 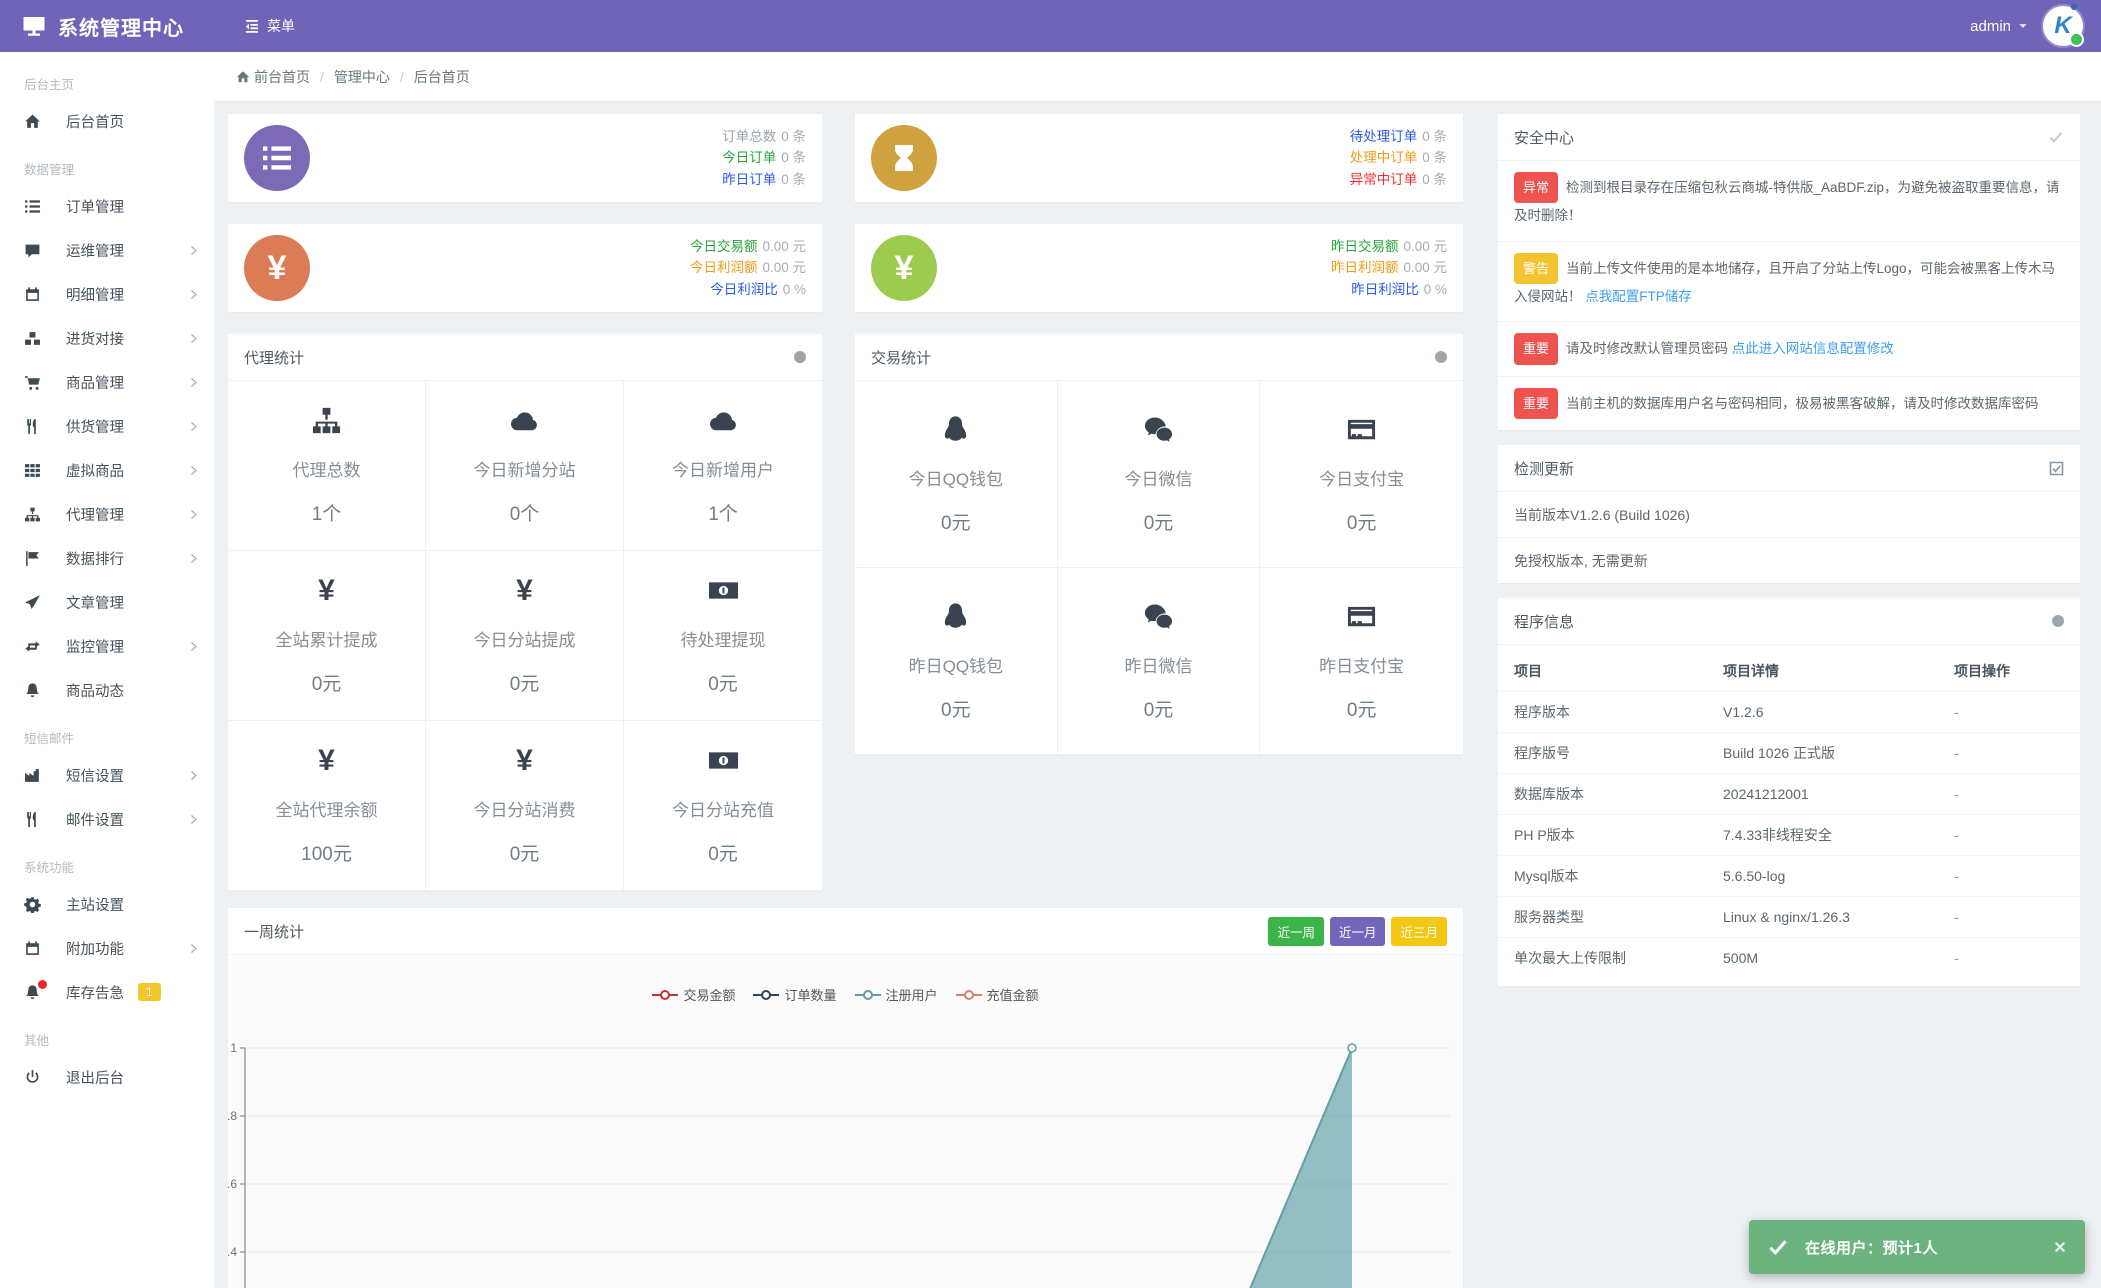 I want to click on list-icon, so click(x=32, y=206).